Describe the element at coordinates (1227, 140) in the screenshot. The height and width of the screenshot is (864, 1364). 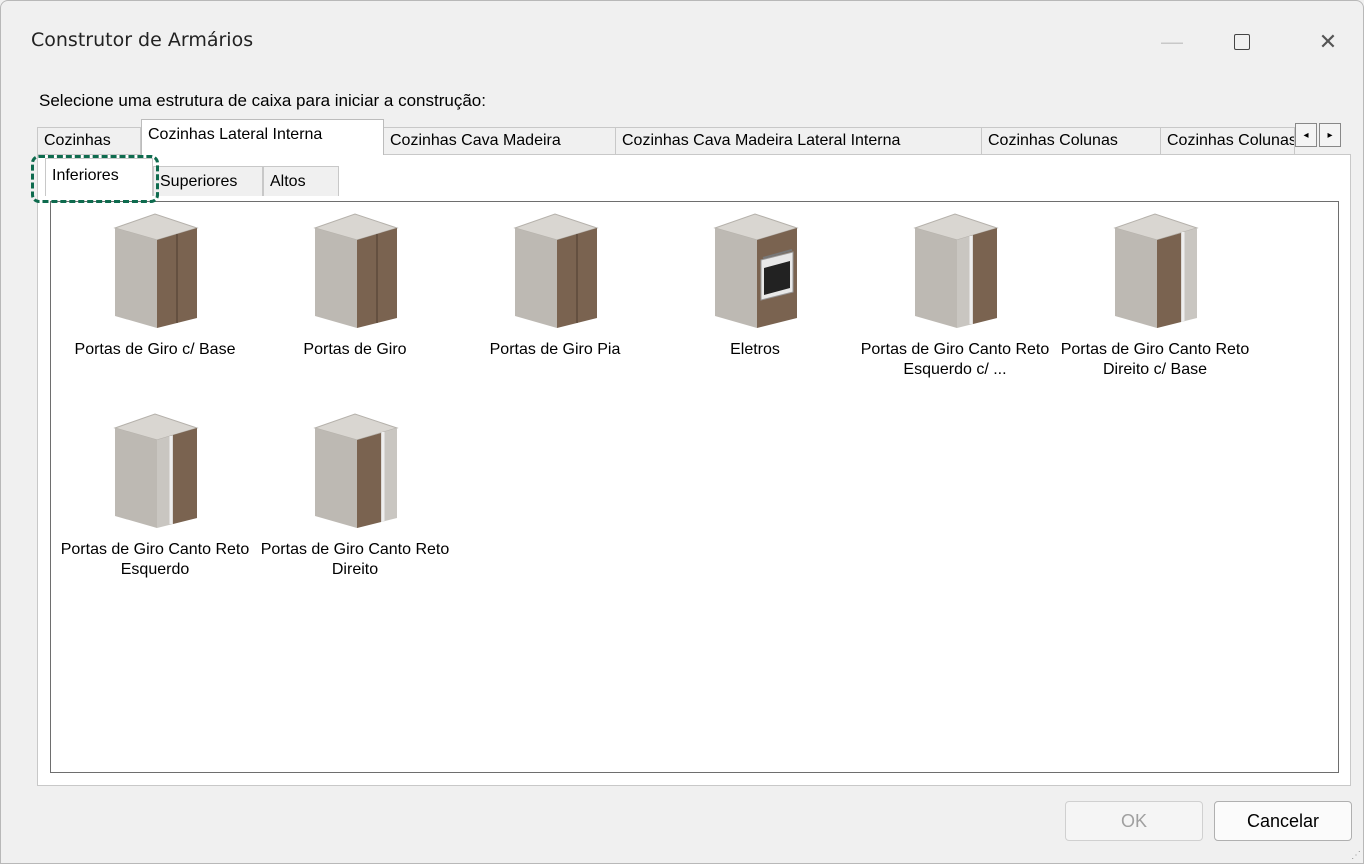
I see `tab-cozinhas-colunas-2: Cozinhas Colunas` at that location.